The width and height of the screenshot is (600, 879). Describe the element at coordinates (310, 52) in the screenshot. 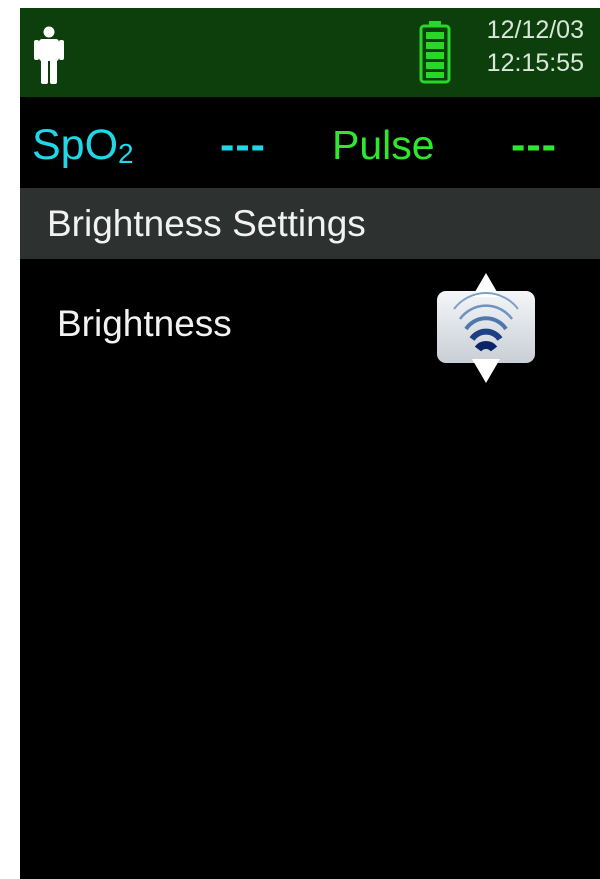

I see `status-bar: 12/12/03 12:15:55` at that location.